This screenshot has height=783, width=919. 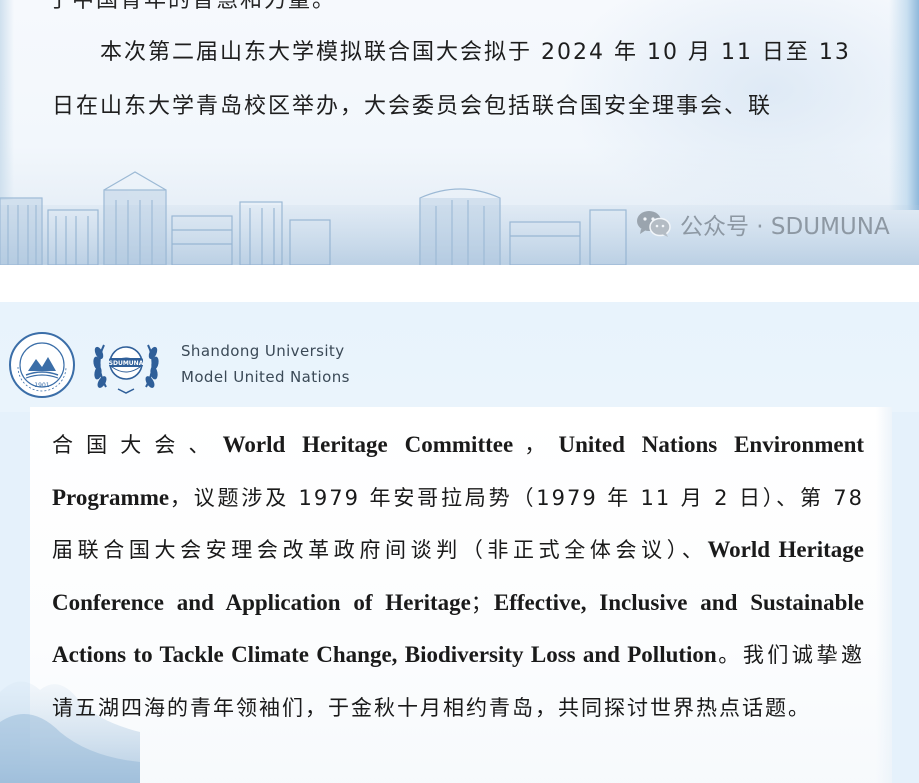 I want to click on section-gap, so click(x=459, y=283).